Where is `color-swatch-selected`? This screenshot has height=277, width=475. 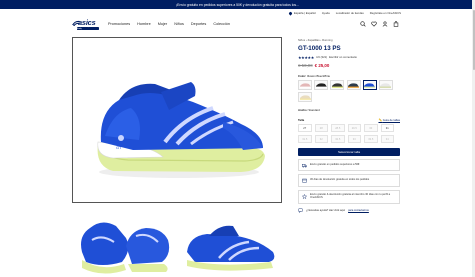 color-swatch-selected is located at coordinates (369, 84).